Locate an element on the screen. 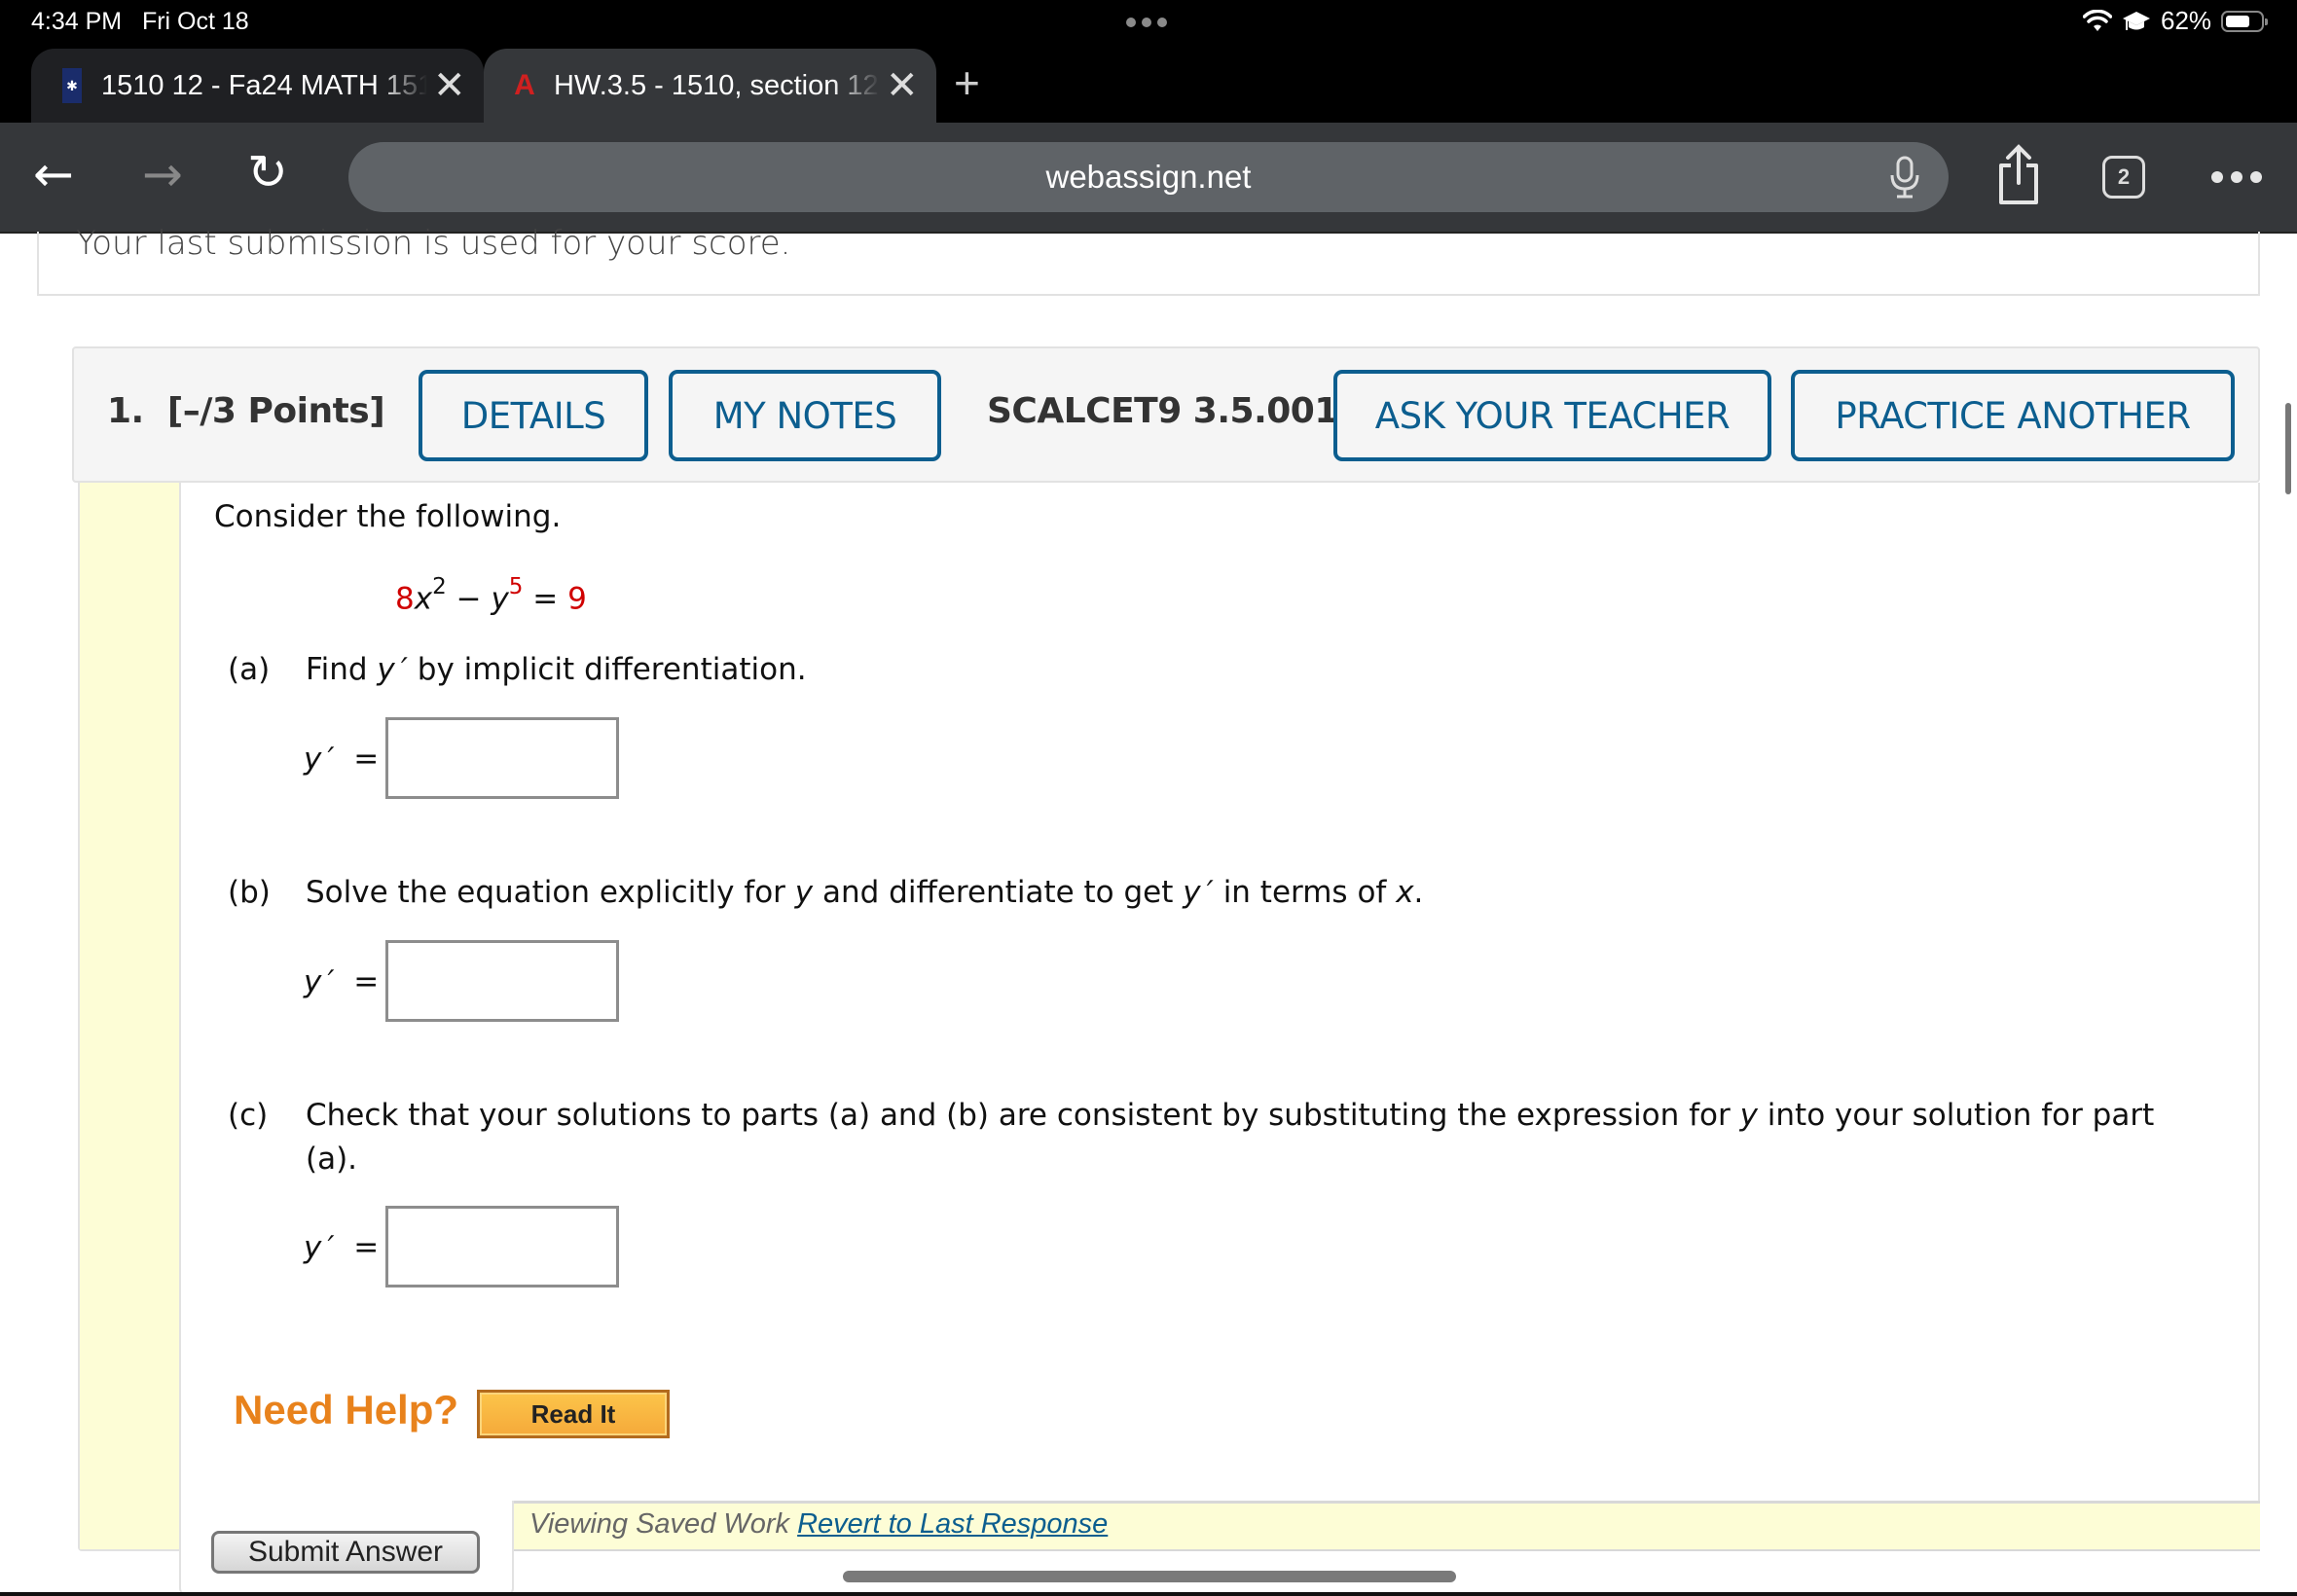  need-help-label: Need Help? is located at coordinates (346, 1410).